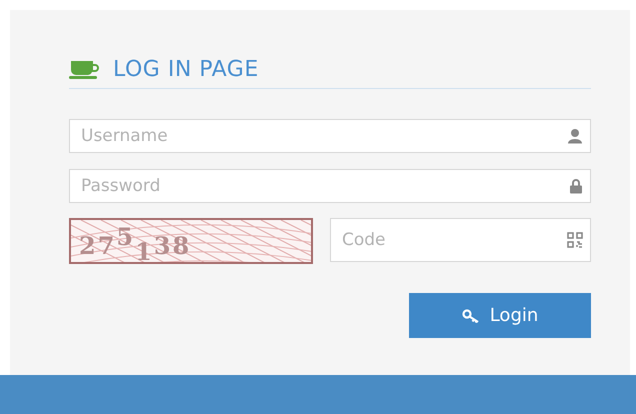  I want to click on coffee-cup-icon, so click(85, 69).